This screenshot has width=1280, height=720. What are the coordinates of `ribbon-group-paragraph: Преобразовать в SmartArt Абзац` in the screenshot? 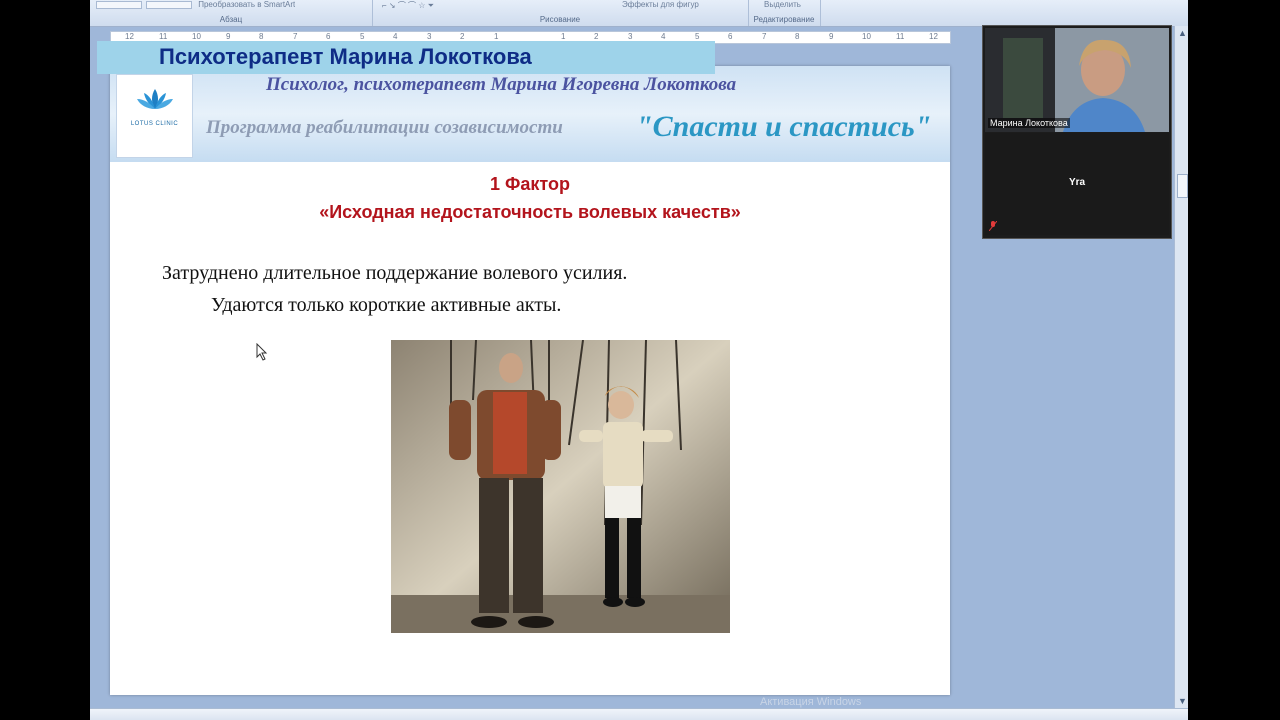 It's located at (231, 13).